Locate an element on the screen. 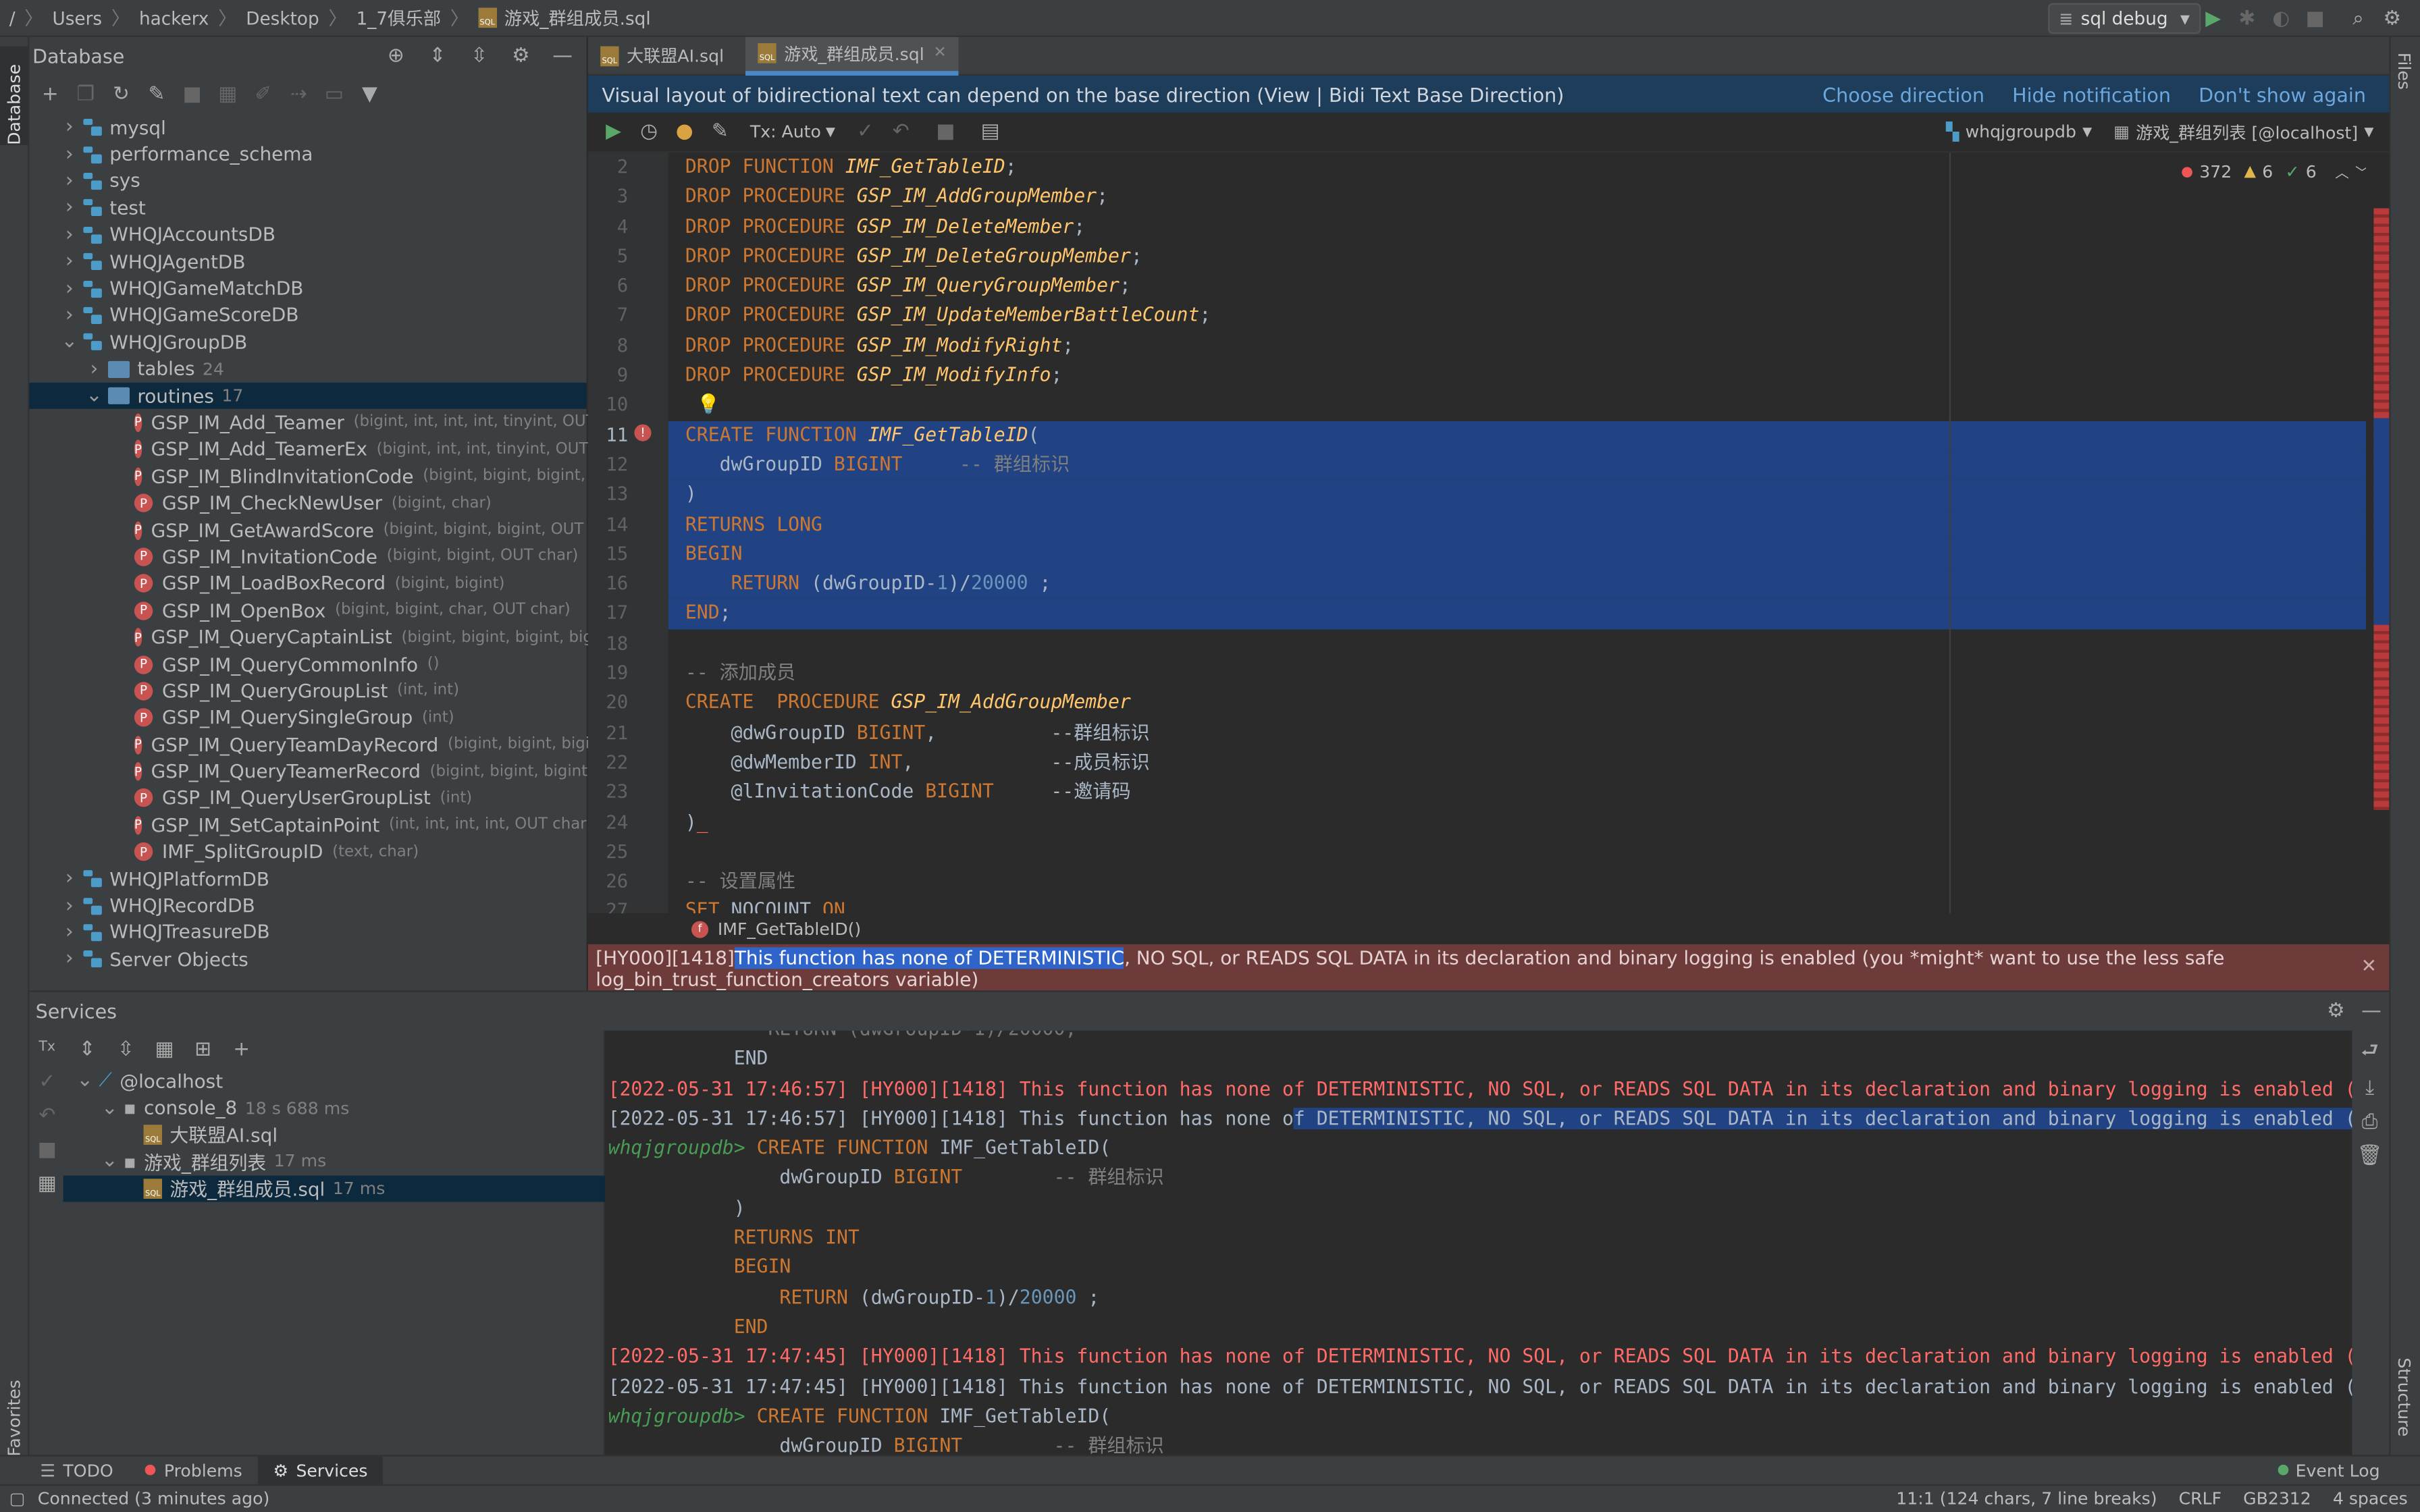 The width and height of the screenshot is (2420, 1512). database-tool-tab: Database is located at coordinates (15, 95).